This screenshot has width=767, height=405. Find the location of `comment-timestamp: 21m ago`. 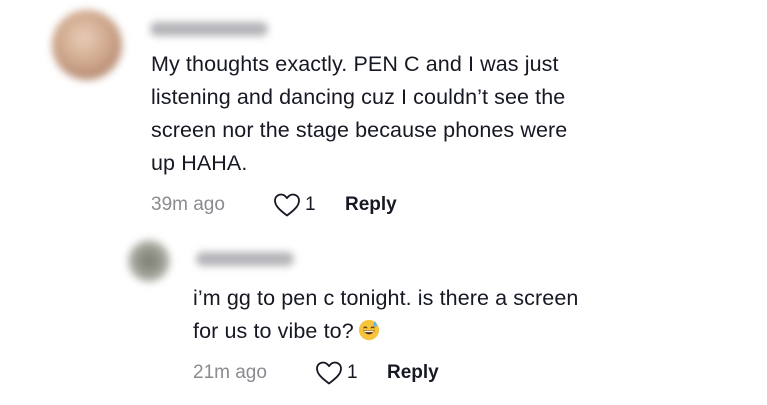

comment-timestamp: 21m ago is located at coordinates (230, 372).